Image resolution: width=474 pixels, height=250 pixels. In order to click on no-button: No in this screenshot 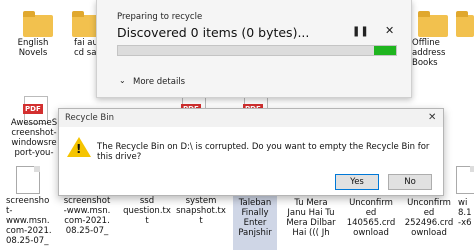, I will do `click(410, 182)`.